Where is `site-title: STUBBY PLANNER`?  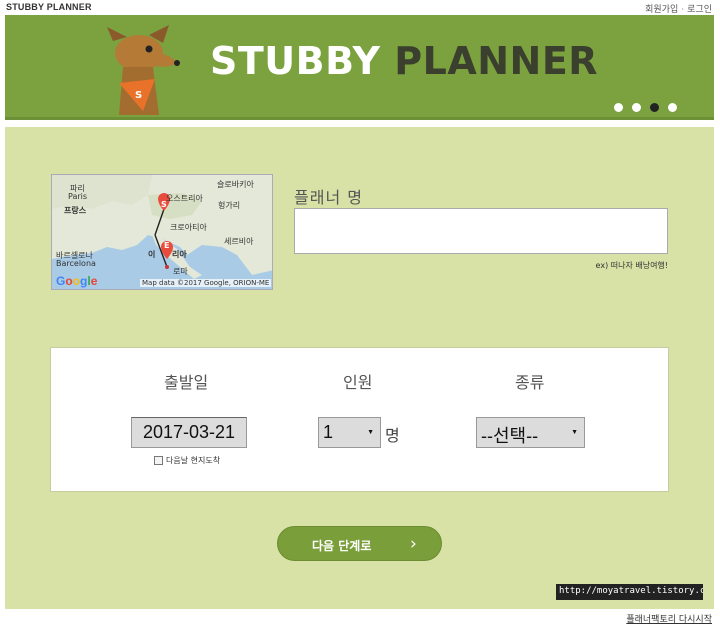 site-title: STUBBY PLANNER is located at coordinates (49, 7).